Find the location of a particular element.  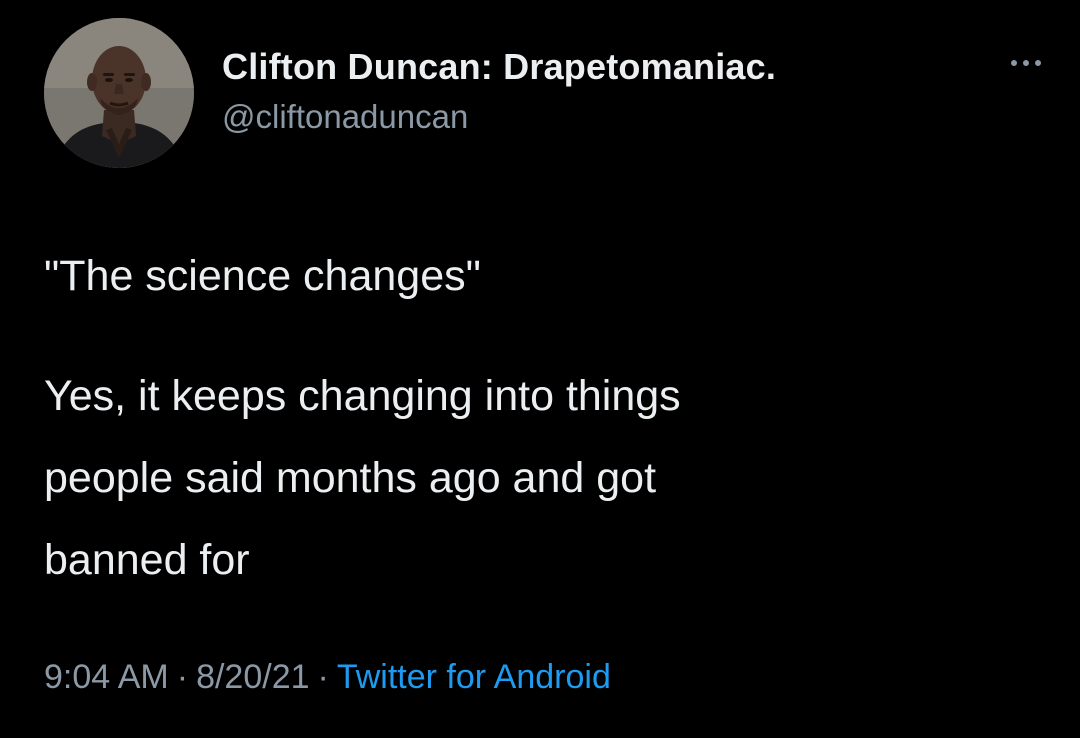

author-avatar is located at coordinates (119, 93).